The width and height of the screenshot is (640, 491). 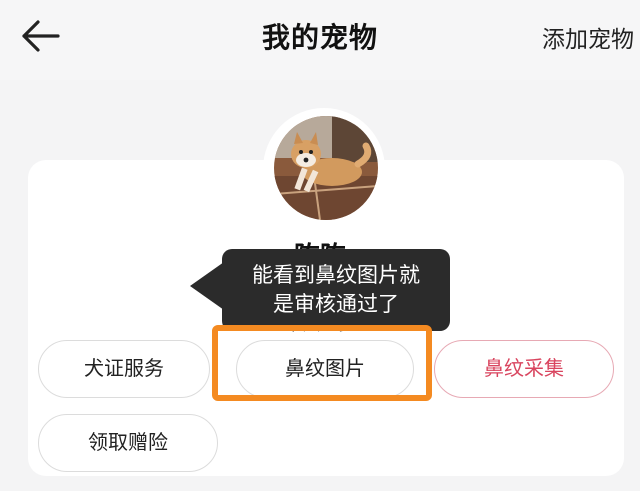 I want to click on tooltip-line-1: 能看到鼻纹图片就, so click(x=336, y=275).